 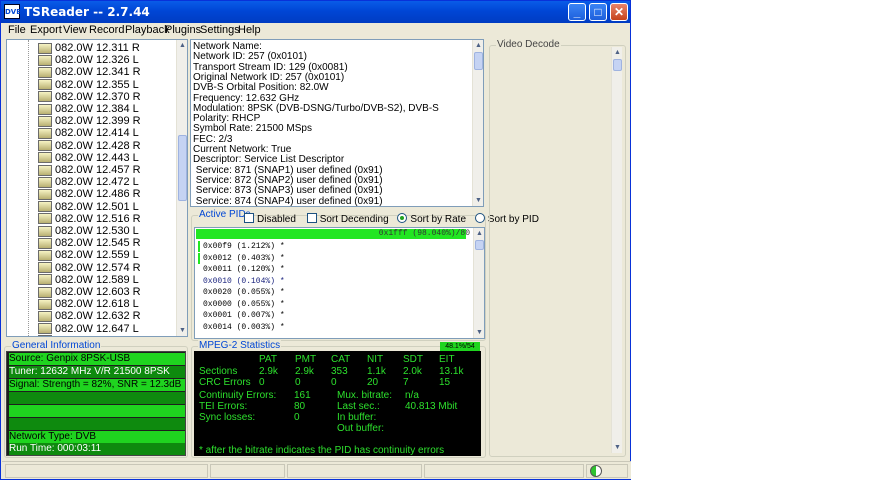 What do you see at coordinates (316, 470) in the screenshot?
I see `status-bar` at bounding box center [316, 470].